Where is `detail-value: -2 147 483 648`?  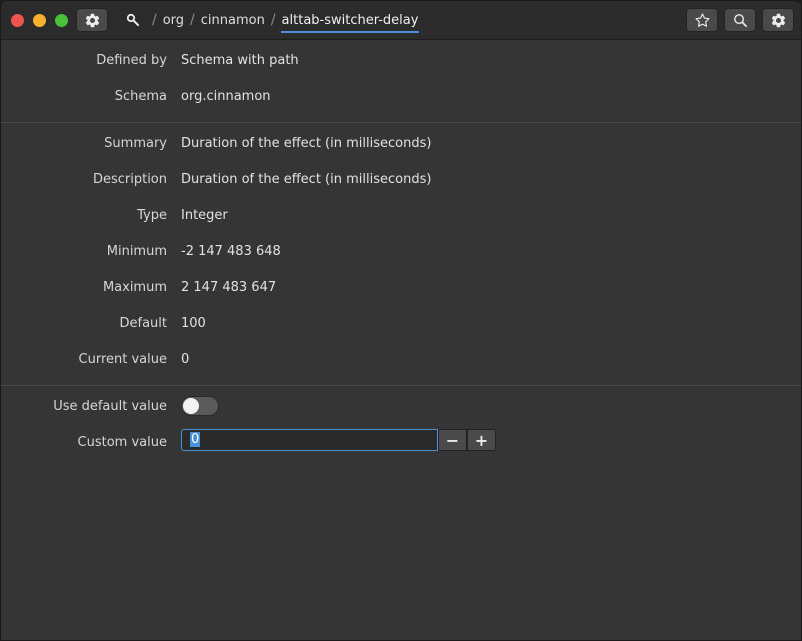
detail-value: -2 147 483 648 is located at coordinates (231, 251).